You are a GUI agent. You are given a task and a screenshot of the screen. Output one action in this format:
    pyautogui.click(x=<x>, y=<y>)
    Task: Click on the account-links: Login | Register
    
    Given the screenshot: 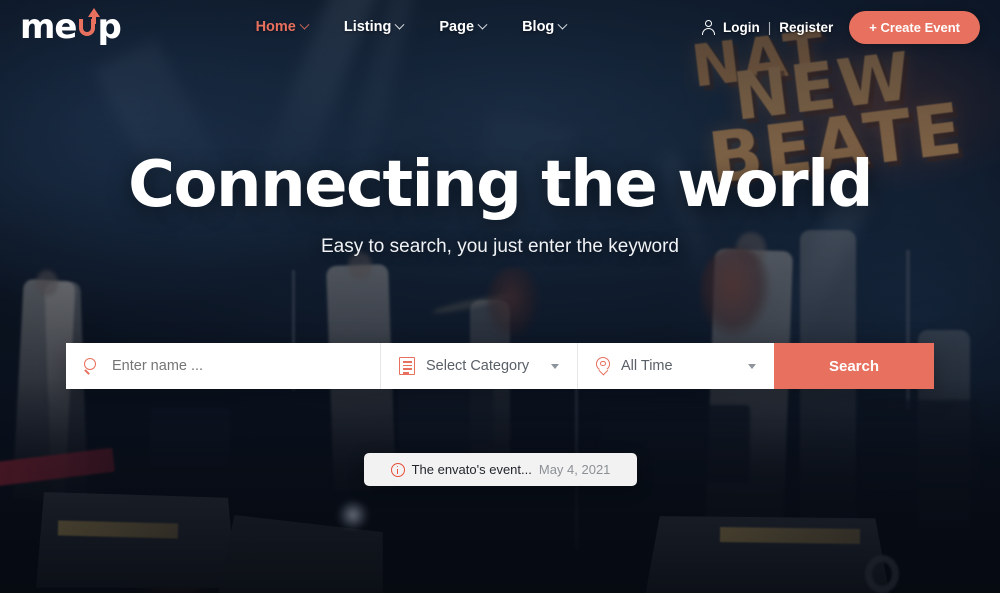 What is the action you would take?
    pyautogui.click(x=767, y=27)
    